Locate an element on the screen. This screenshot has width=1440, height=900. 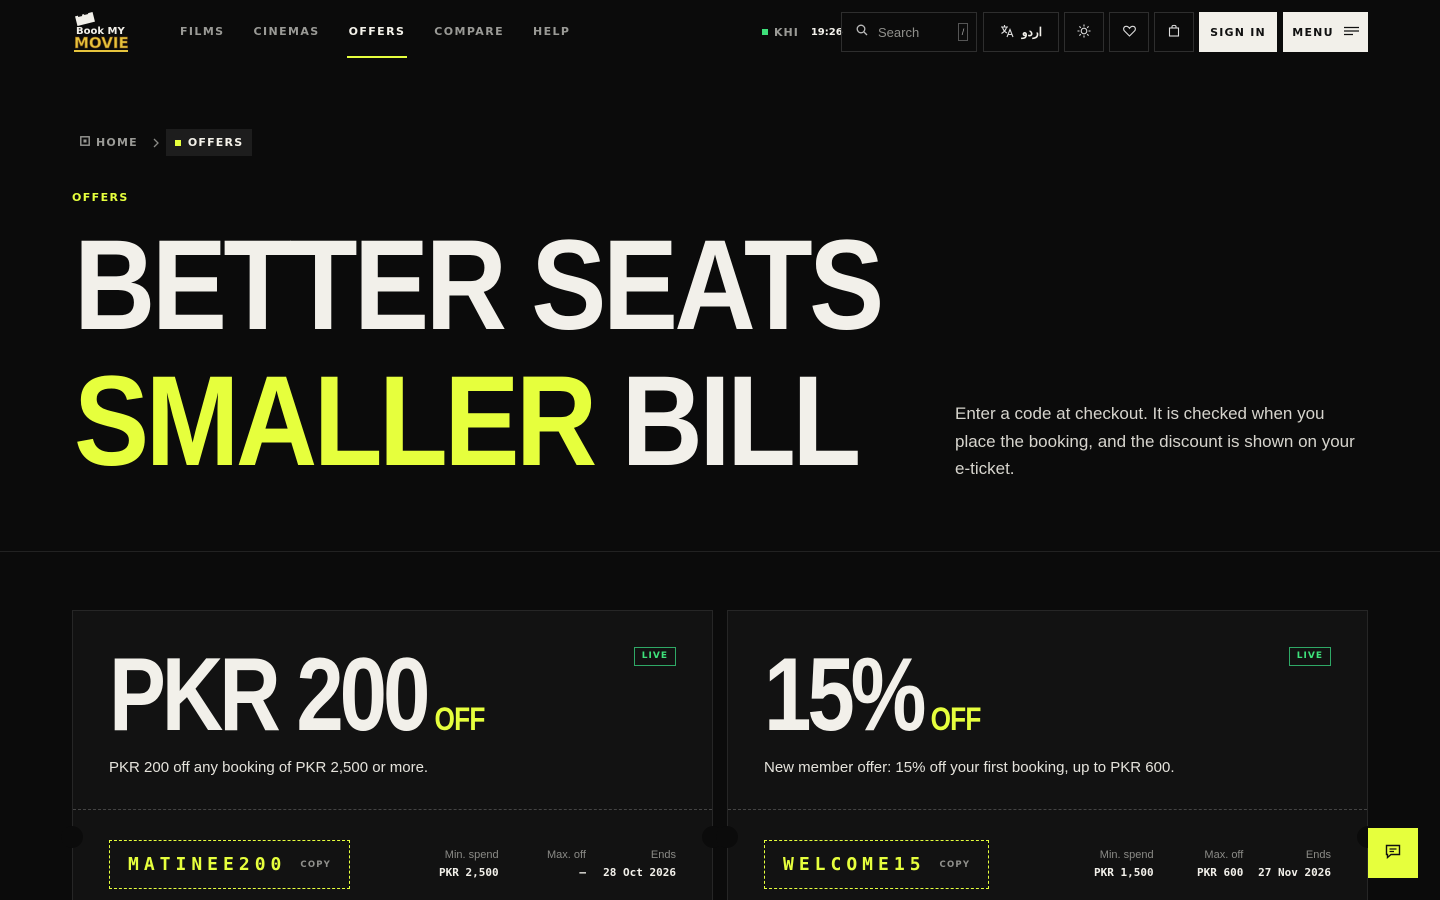
breadcrumb-current-label: OFFERS is located at coordinates (215, 142).